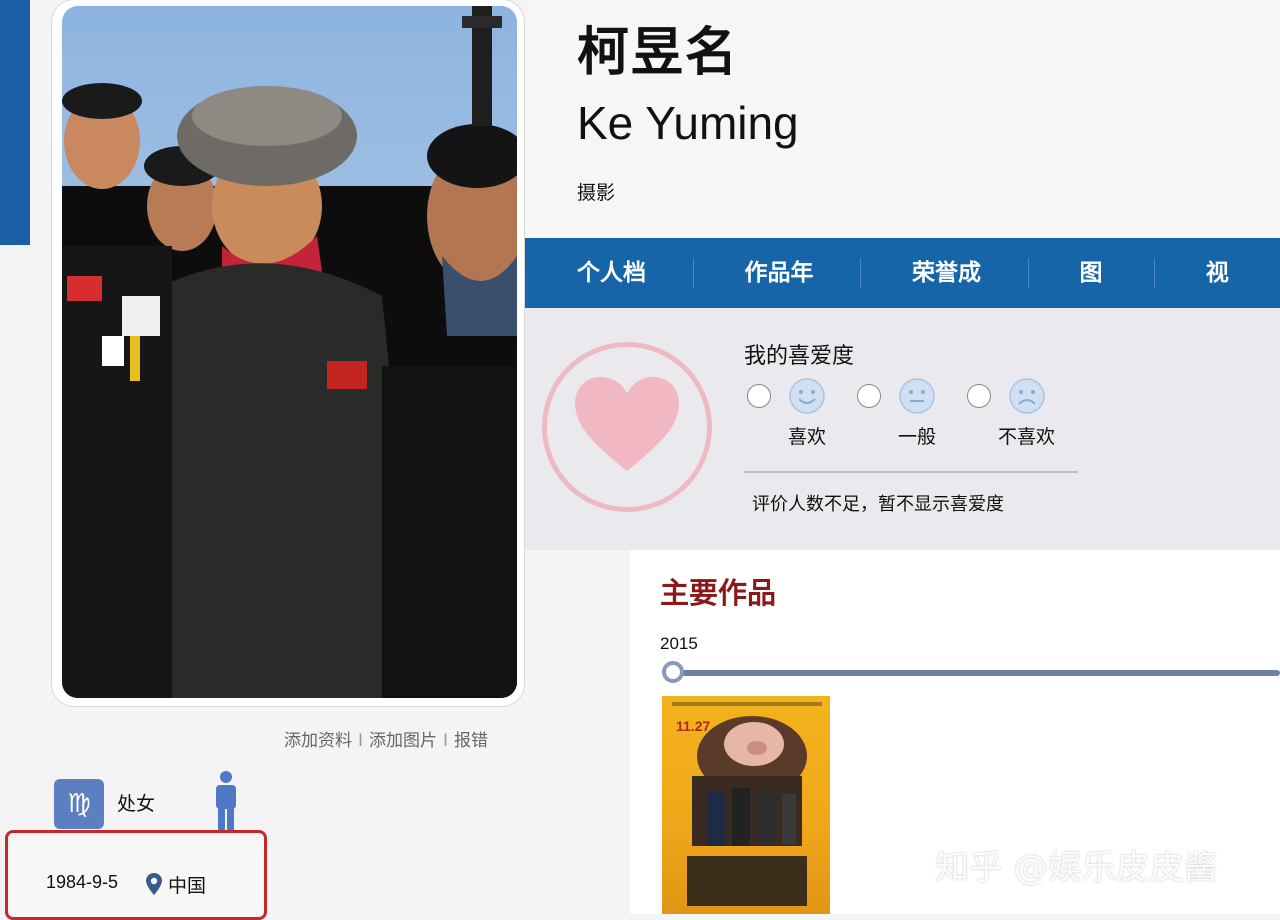 Image resolution: width=1280 pixels, height=920 pixels. What do you see at coordinates (627, 427) in the screenshot?
I see `heart-icon` at bounding box center [627, 427].